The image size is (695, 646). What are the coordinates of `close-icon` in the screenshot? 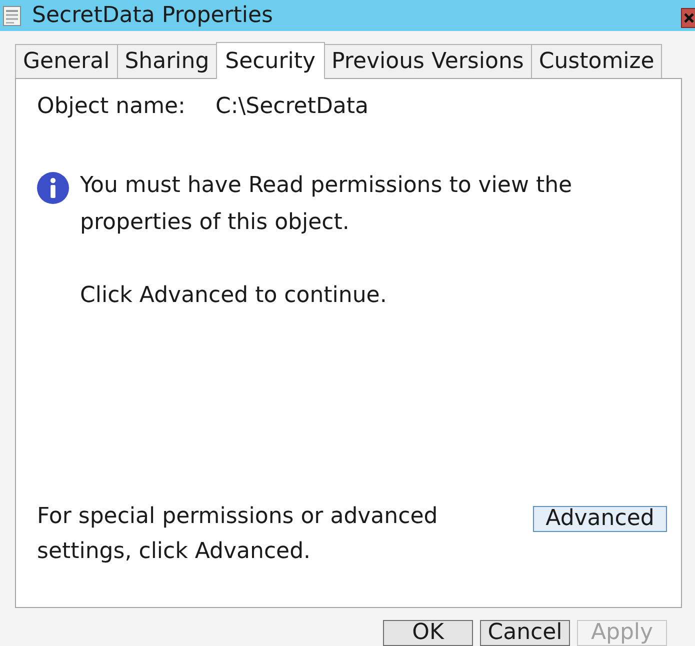 It's located at (689, 18).